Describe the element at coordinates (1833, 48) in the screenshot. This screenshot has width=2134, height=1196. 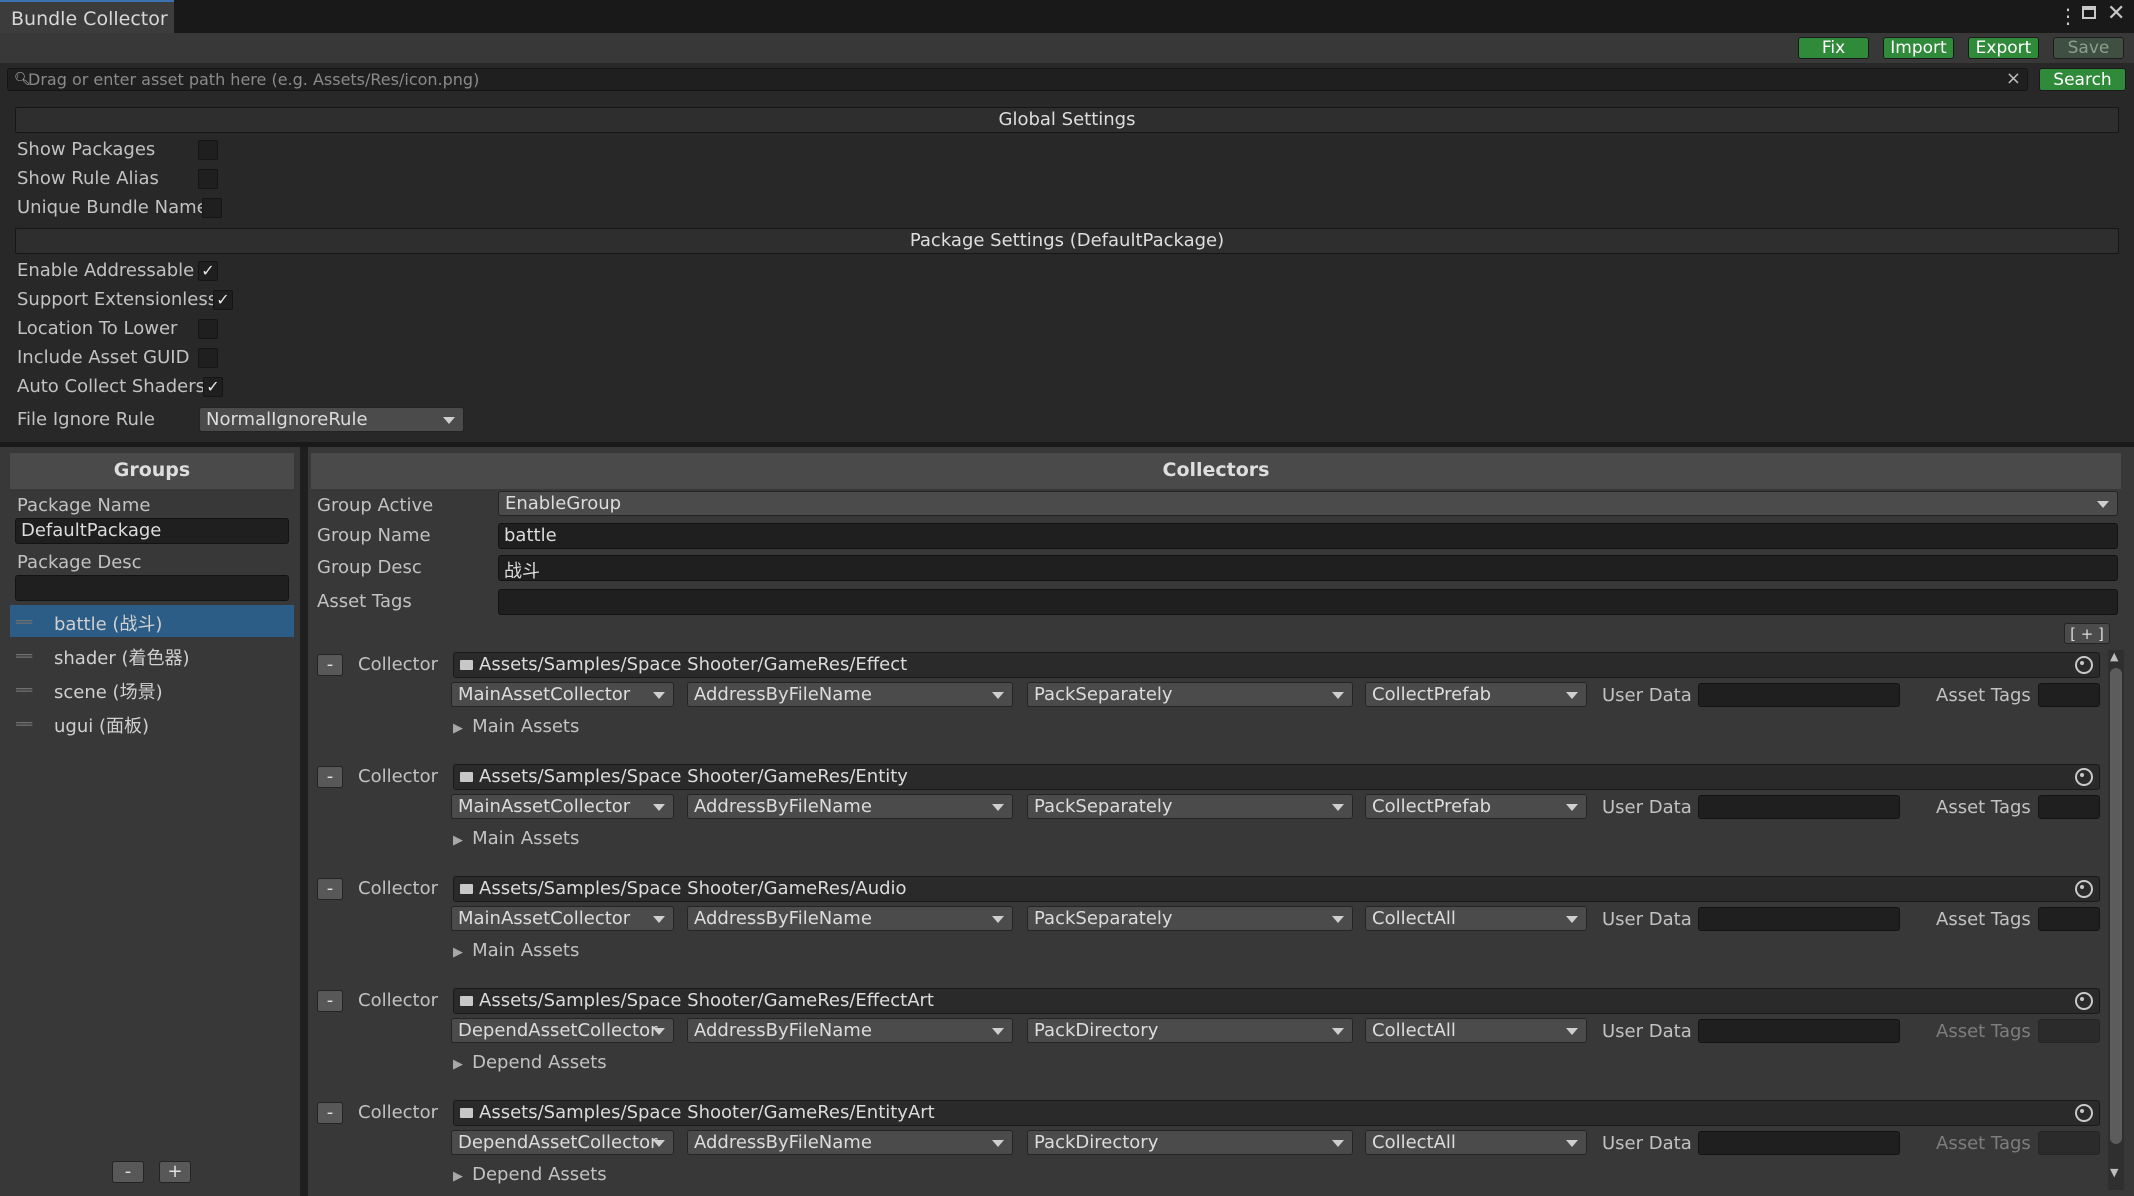
I see `fix-button: Fix` at that location.